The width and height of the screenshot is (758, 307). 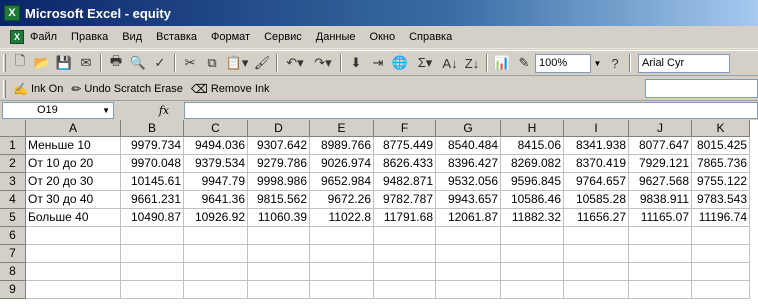 I want to click on cell-F7, so click(x=405, y=254).